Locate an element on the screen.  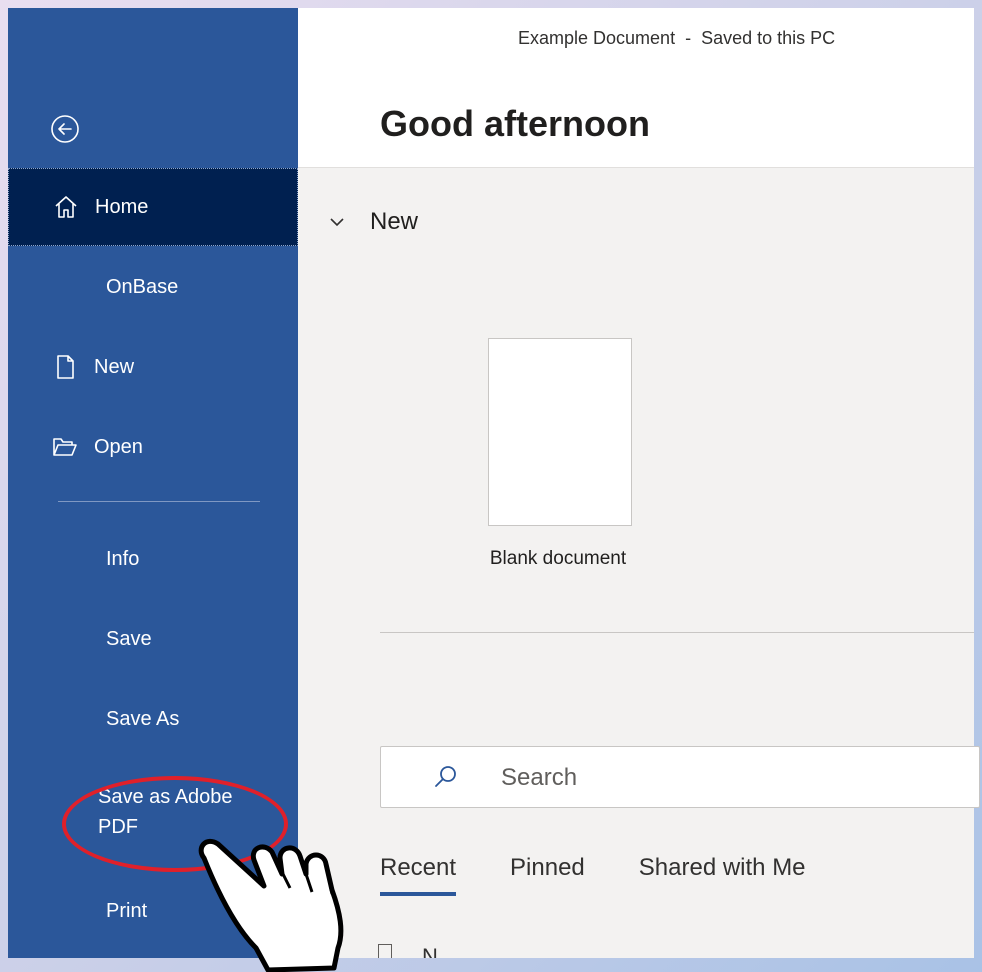
sidebar-item-label: Open is located at coordinates (118, 446).